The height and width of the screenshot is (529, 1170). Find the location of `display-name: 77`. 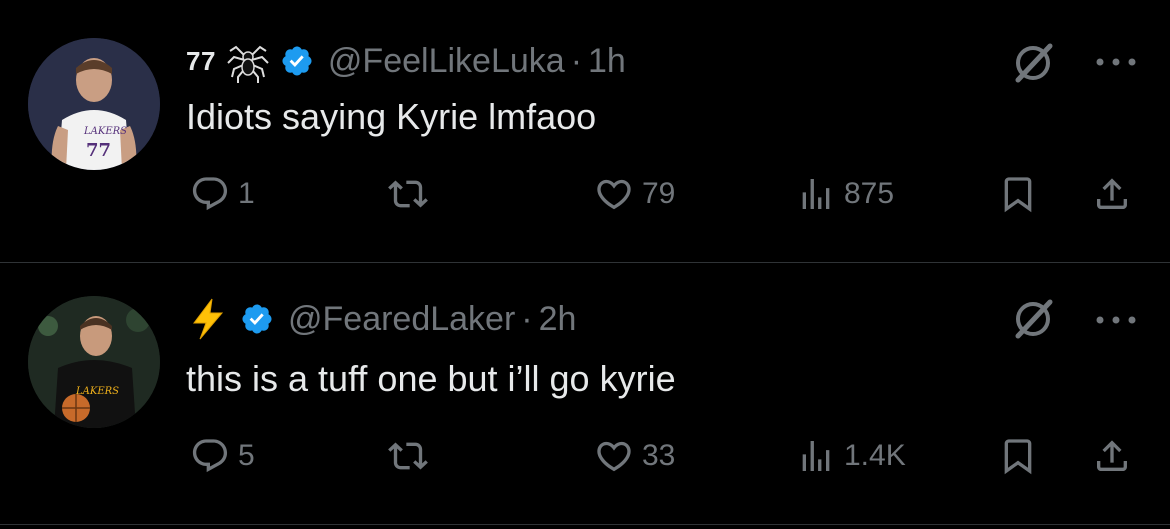

display-name: 77 is located at coordinates (201, 61).